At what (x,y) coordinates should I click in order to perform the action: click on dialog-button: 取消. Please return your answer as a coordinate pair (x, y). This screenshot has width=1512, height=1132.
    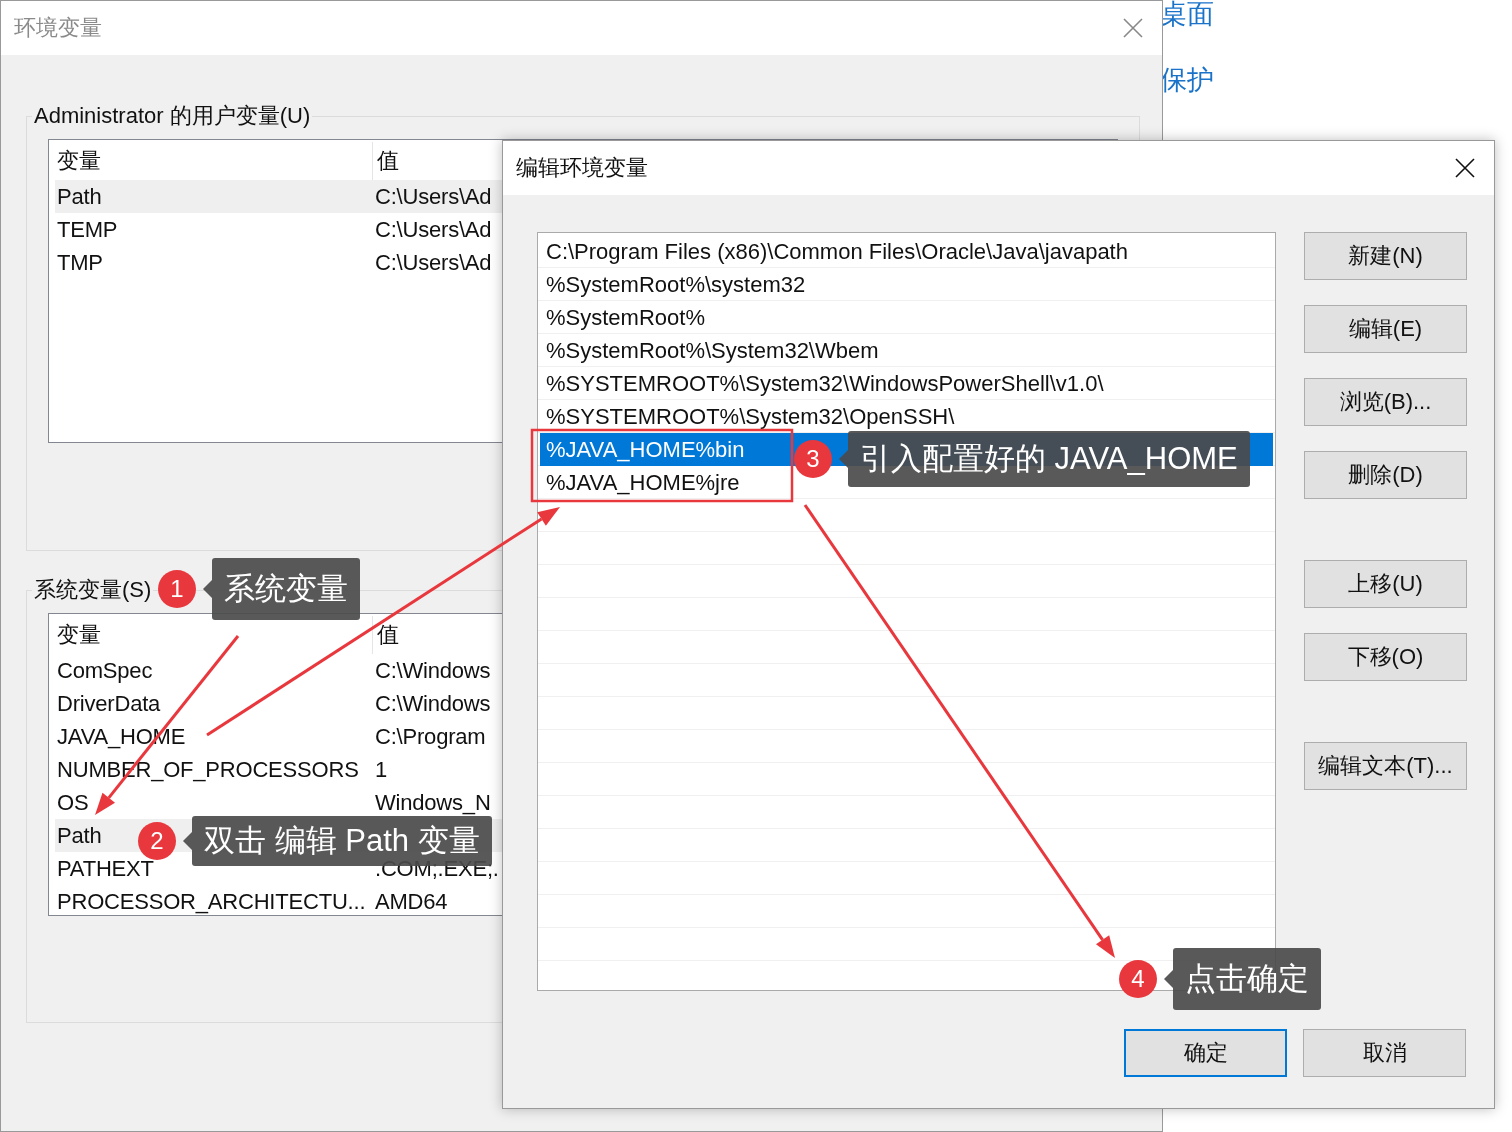
    Looking at the image, I should click on (1384, 1053).